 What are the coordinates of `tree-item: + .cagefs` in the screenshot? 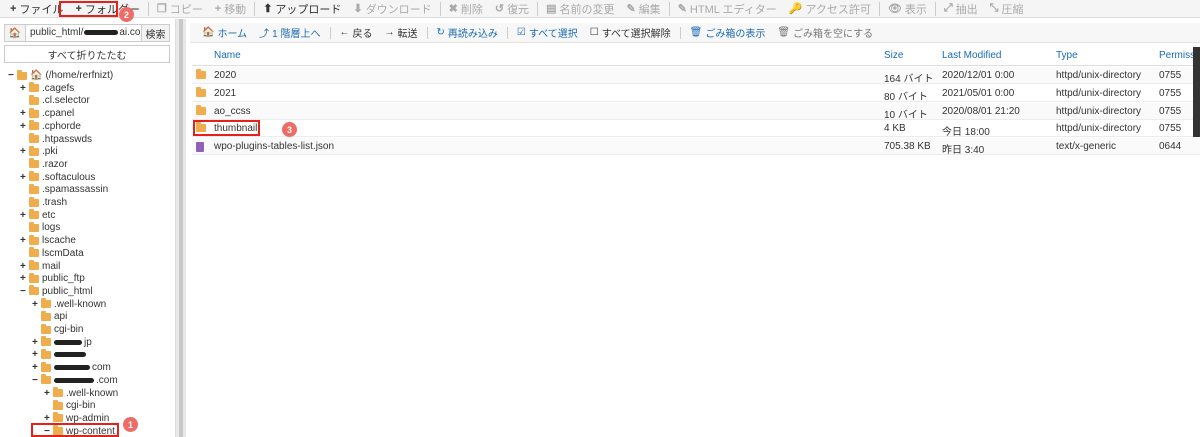 It's located at (47, 88).